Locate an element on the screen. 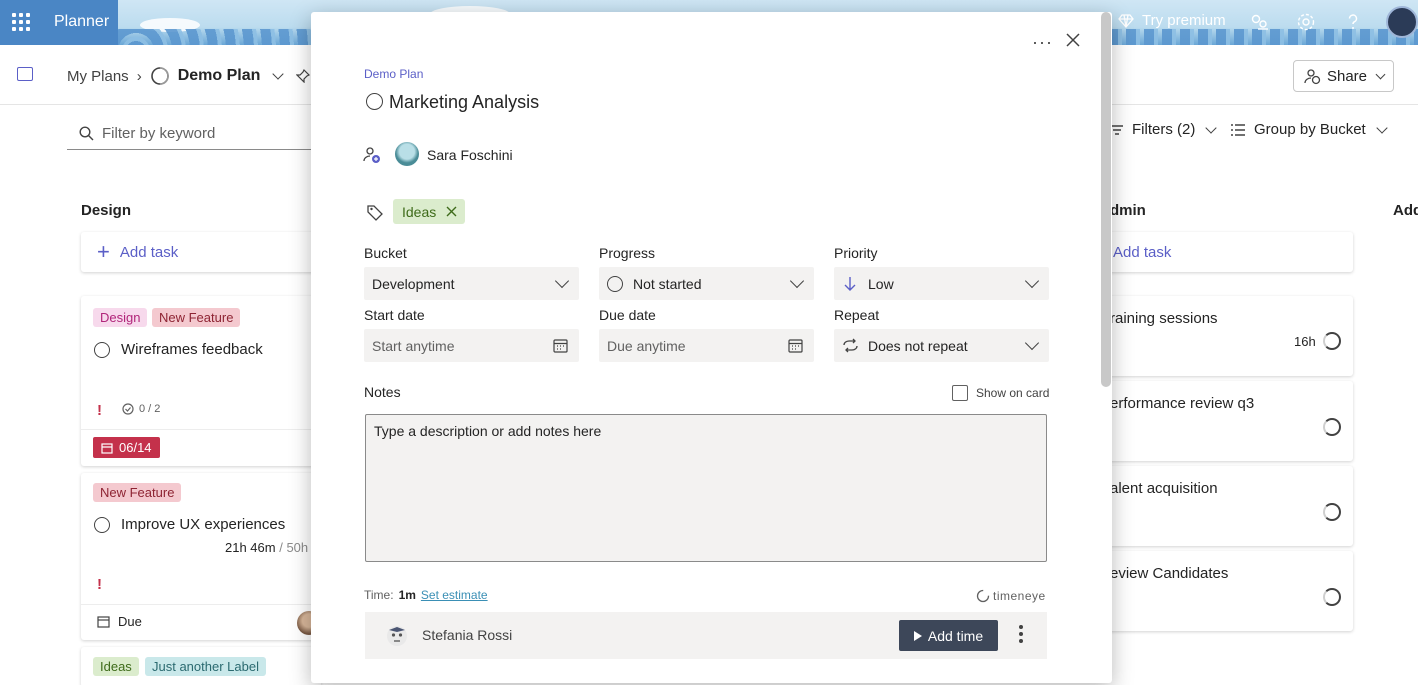  due-date-badge: 06/14 is located at coordinates (126, 447).